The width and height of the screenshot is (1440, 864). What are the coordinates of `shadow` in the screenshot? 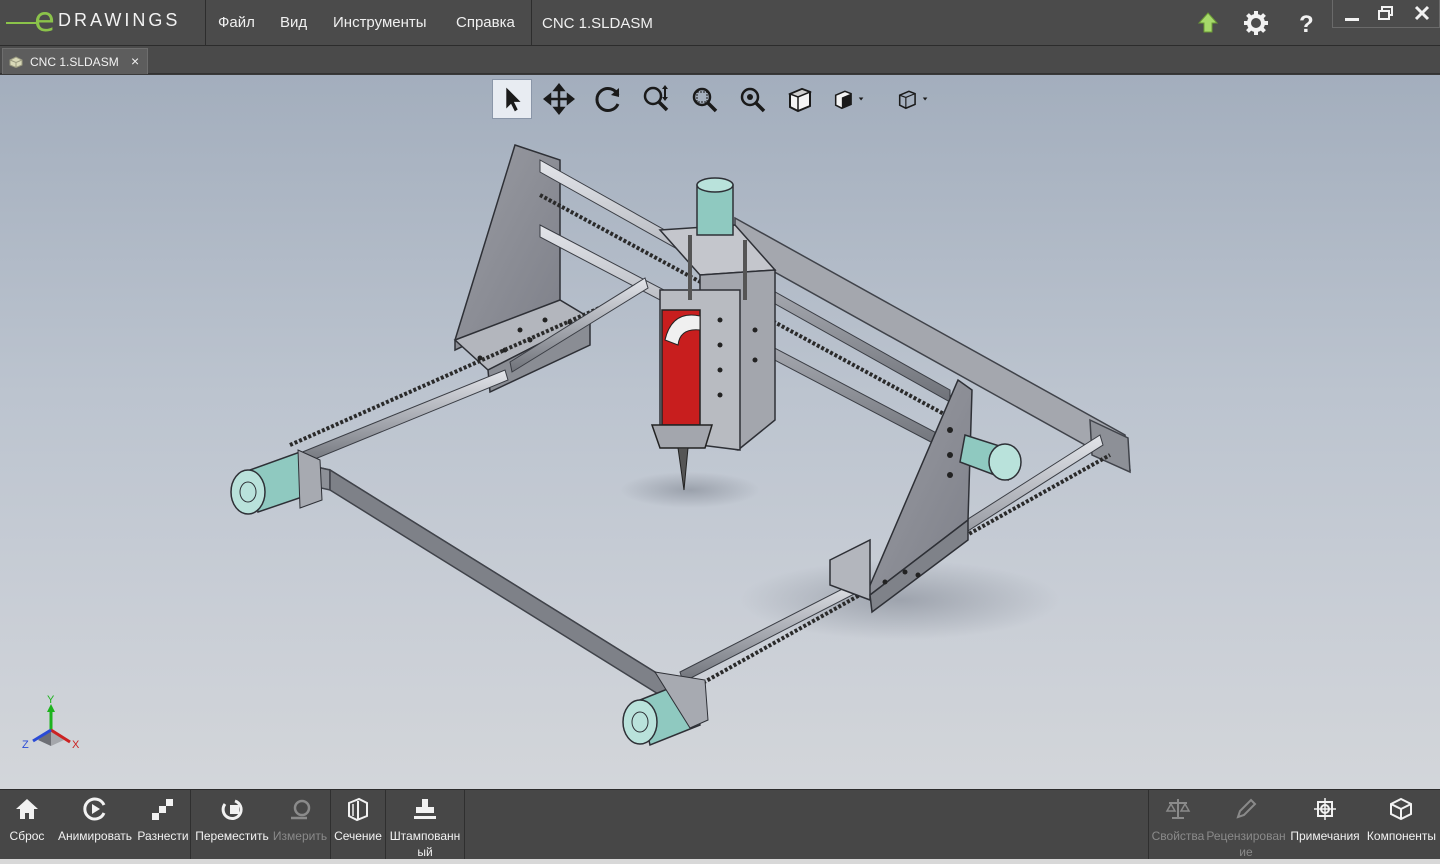 It's located at (690, 490).